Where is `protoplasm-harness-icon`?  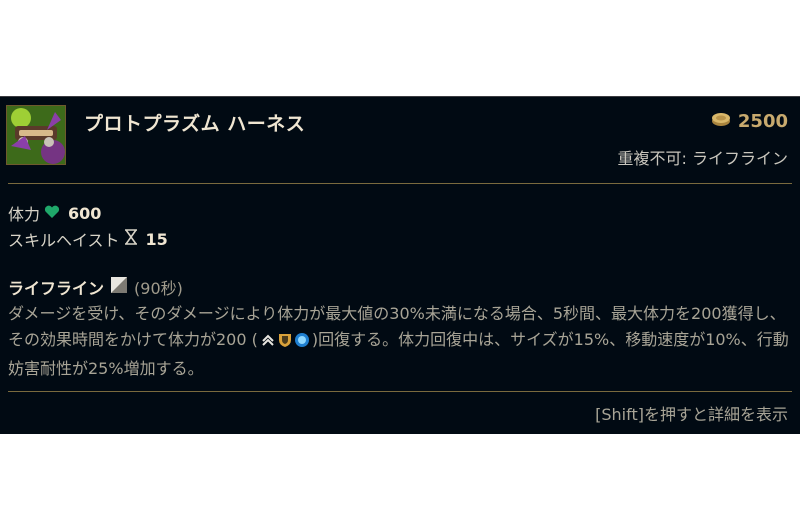
protoplasm-harness-icon is located at coordinates (36, 135).